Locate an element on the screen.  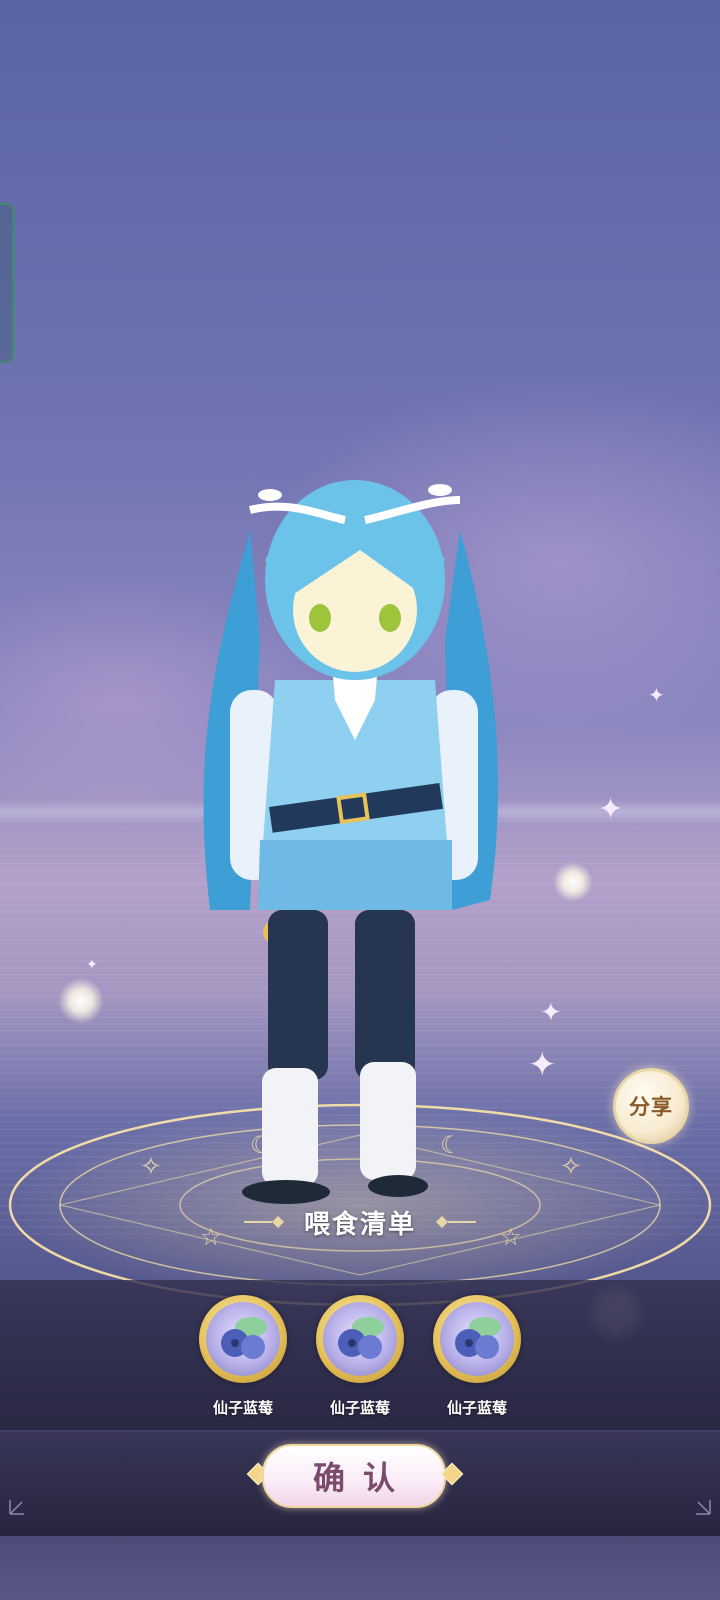
side-drawer-handle is located at coordinates (7, 283).